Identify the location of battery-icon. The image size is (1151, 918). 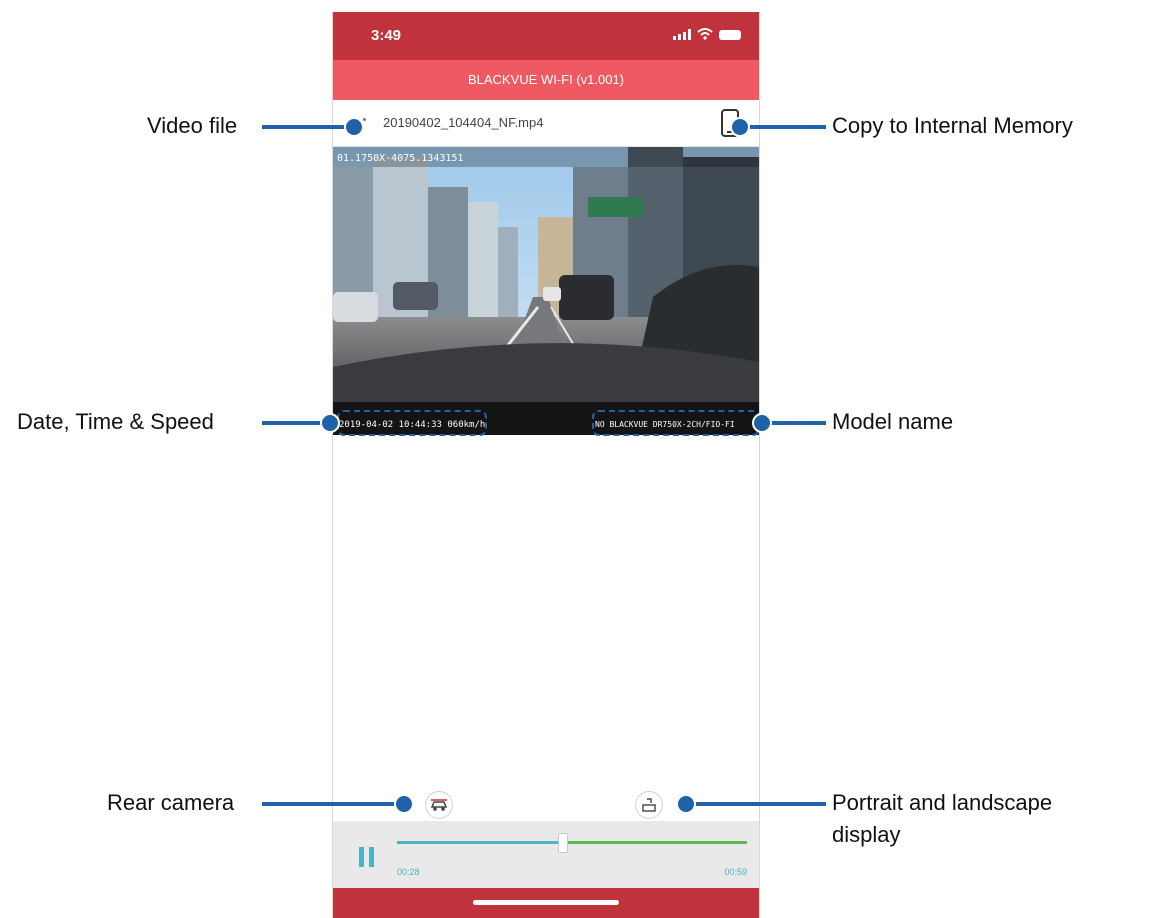
(730, 35).